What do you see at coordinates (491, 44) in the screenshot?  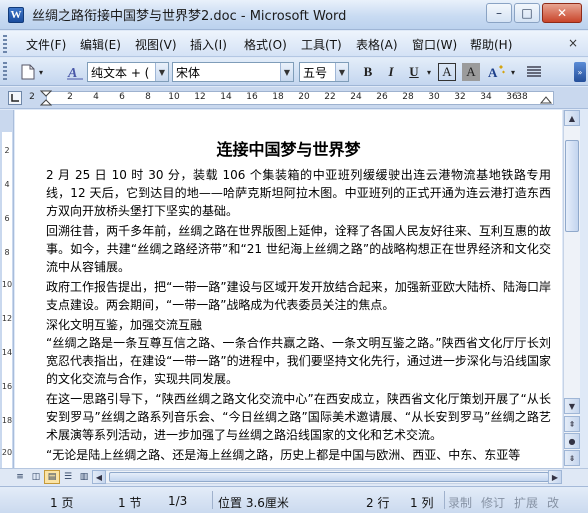 I see `menu-help: 帮助(H)` at bounding box center [491, 44].